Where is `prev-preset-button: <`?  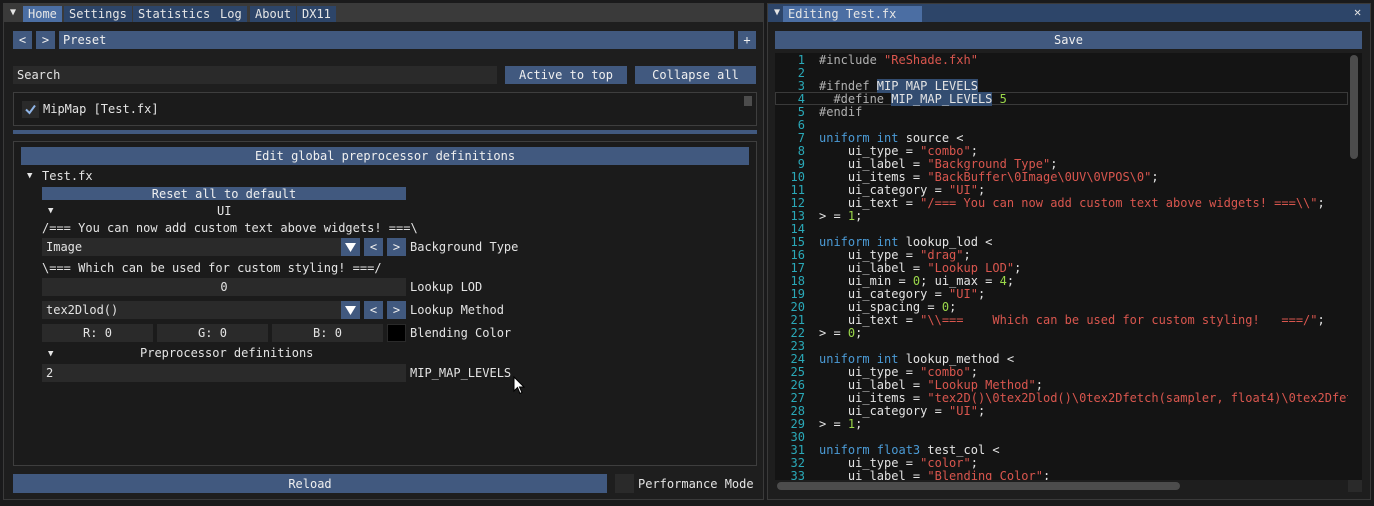
prev-preset-button: < is located at coordinates (22, 40).